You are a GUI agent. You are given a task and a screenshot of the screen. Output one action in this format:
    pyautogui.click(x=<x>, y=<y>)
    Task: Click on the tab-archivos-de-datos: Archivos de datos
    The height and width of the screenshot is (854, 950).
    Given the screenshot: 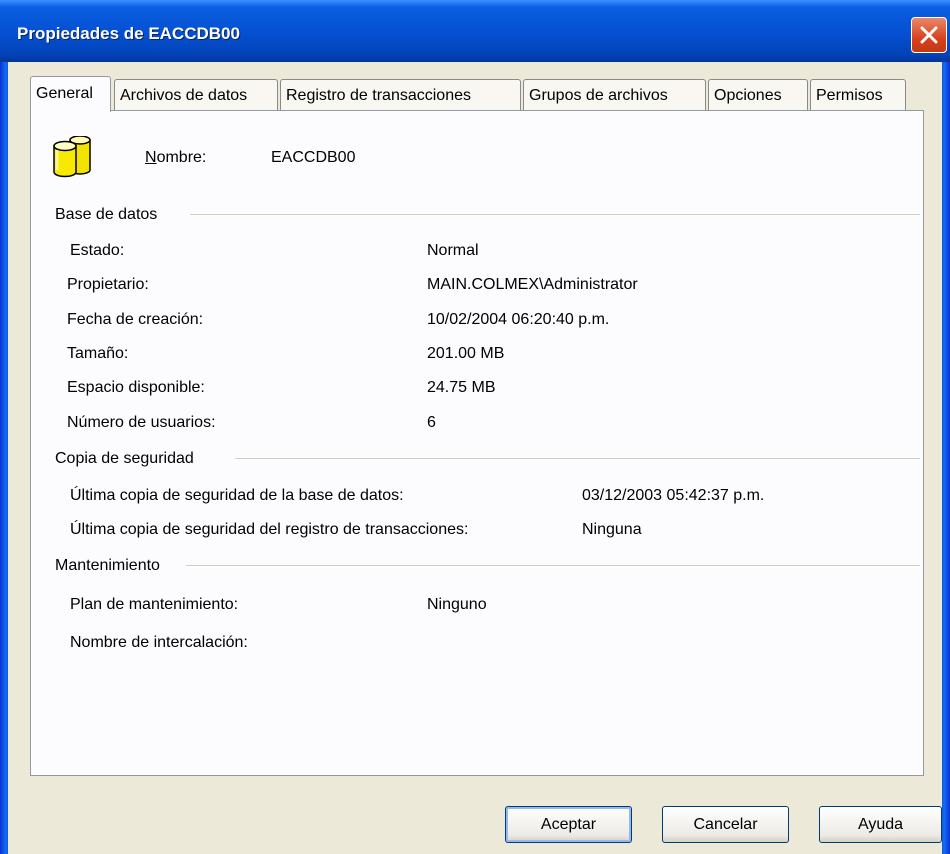 What is the action you would take?
    pyautogui.click(x=196, y=94)
    